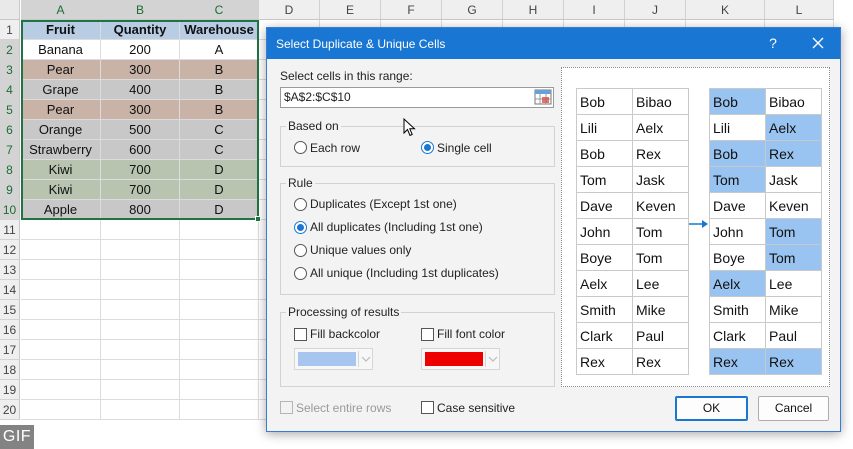 The image size is (853, 449). Describe the element at coordinates (10, 230) in the screenshot. I see `row-header-11: 11` at that location.